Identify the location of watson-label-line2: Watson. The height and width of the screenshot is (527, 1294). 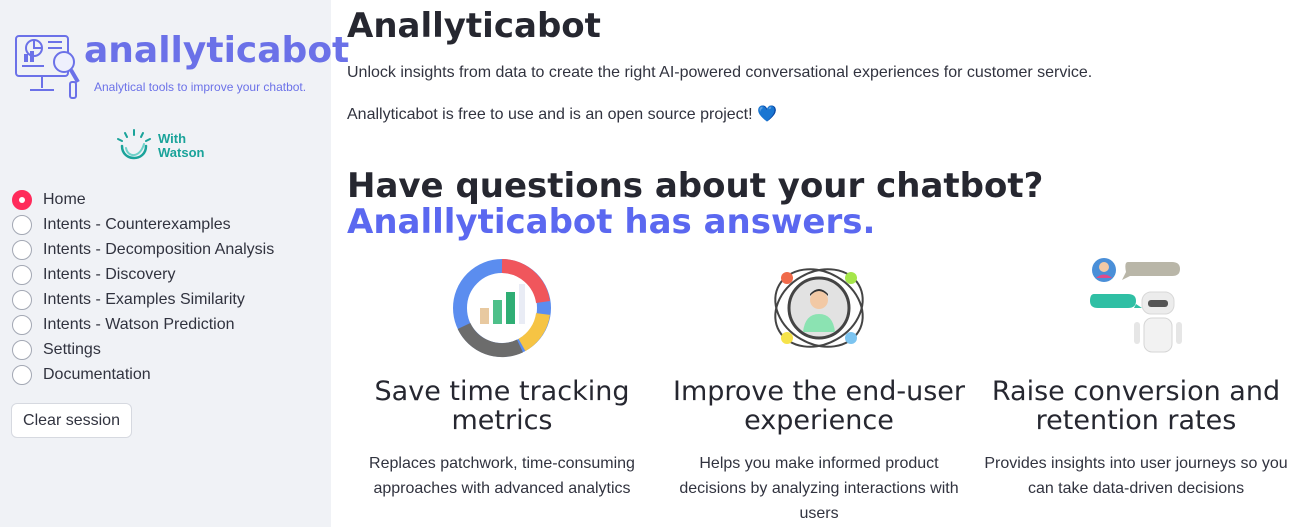
(181, 152).